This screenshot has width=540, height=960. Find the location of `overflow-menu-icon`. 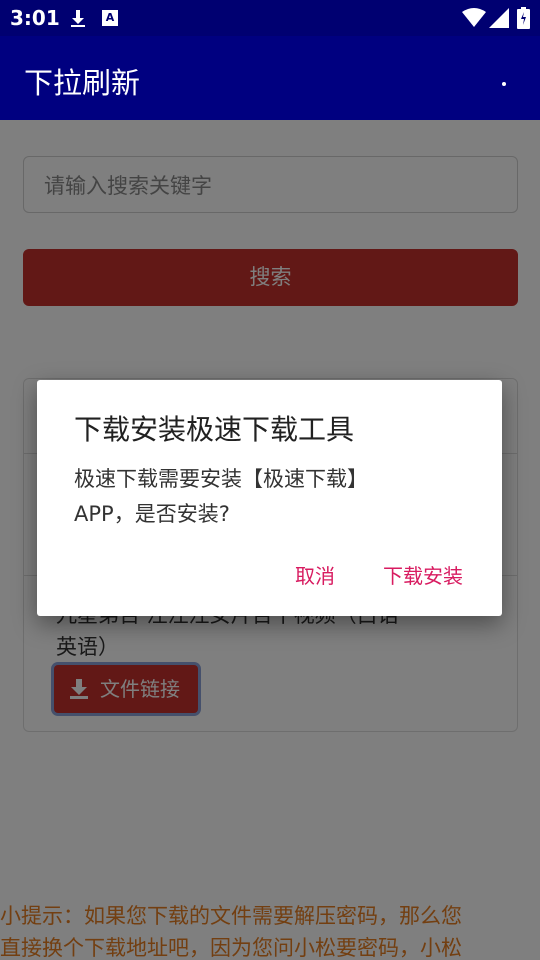

overflow-menu-icon is located at coordinates (520, 102).